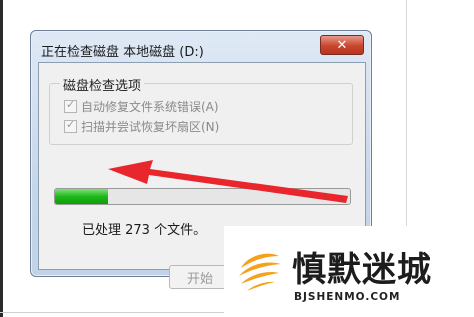  What do you see at coordinates (362, 270) in the screenshot?
I see `watermark-name: 慎默迷城` at bounding box center [362, 270].